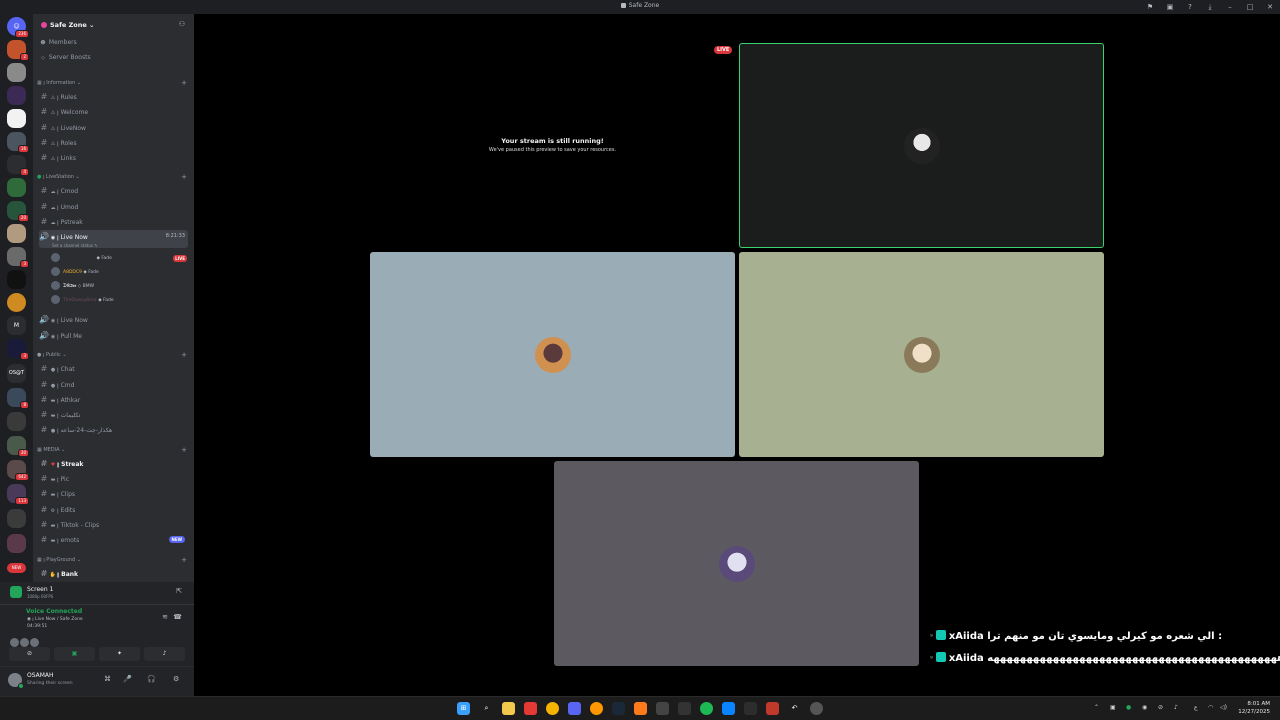 This screenshot has width=1280, height=720. Describe the element at coordinates (113, 206) in the screenshot. I see `channel-umod: # ☁ ꞁ Umod` at that location.